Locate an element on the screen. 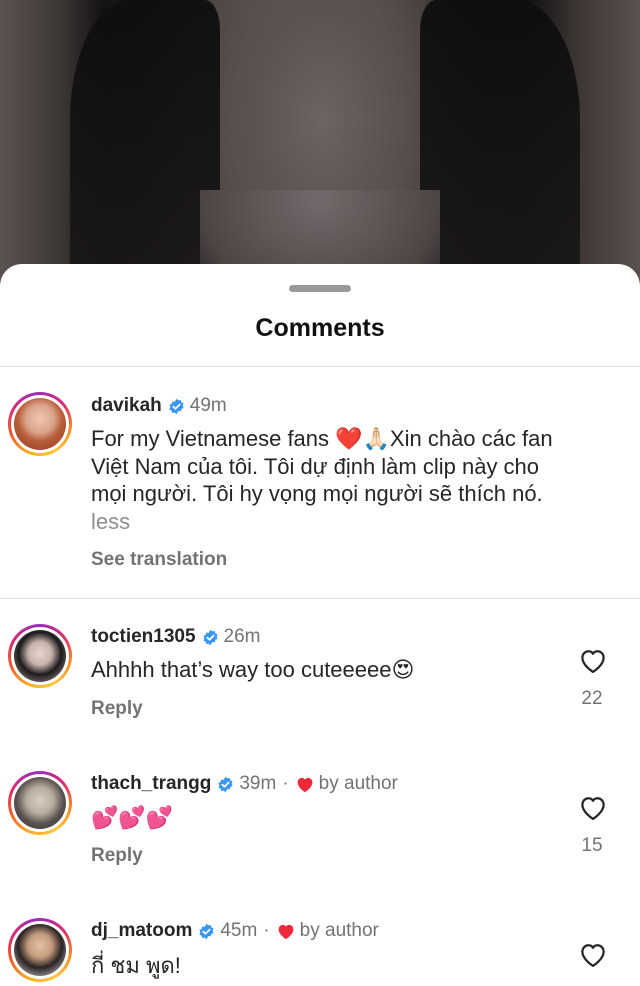 The image size is (640, 986). comment-username: toctien1305 is located at coordinates (143, 637).